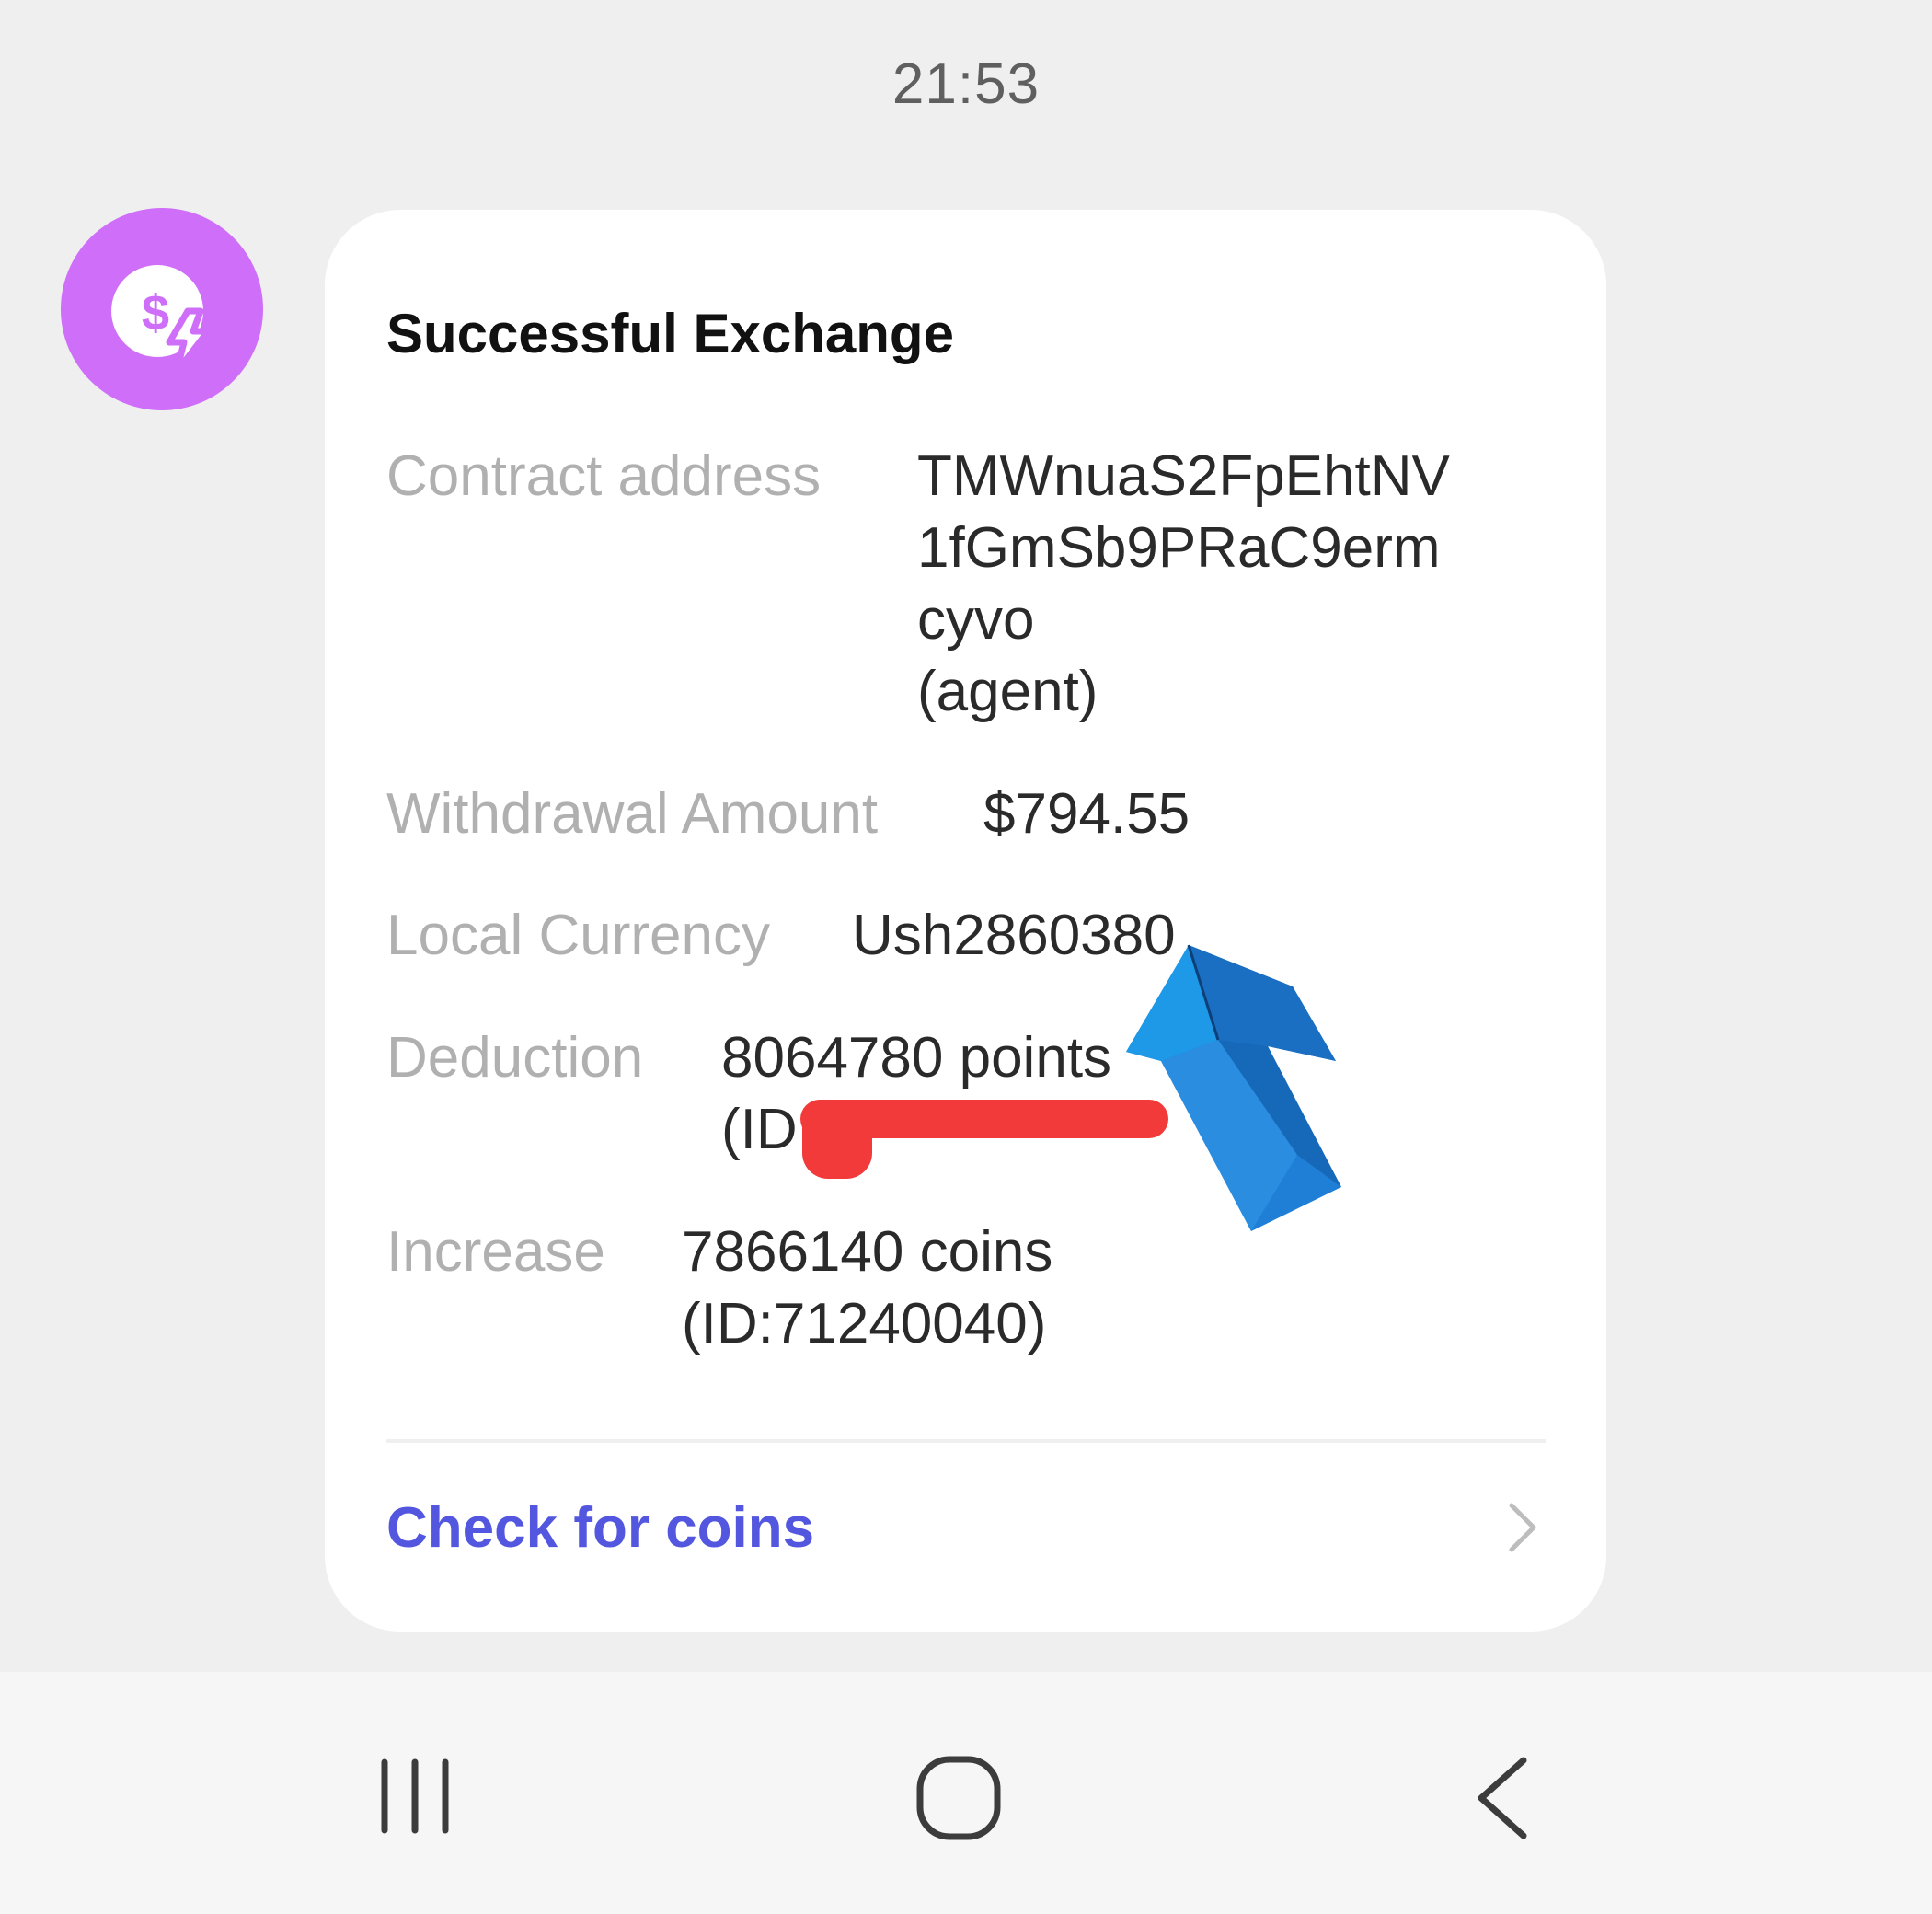 The image size is (1932, 1914). What do you see at coordinates (1522, 1527) in the screenshot?
I see `chevron-right-icon` at bounding box center [1522, 1527].